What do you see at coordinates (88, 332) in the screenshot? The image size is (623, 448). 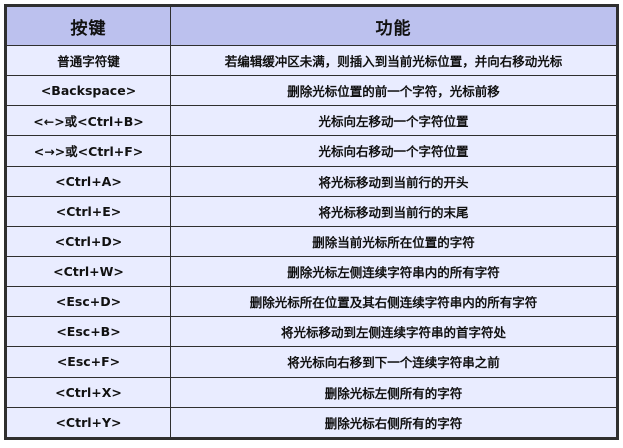 I see `key-cell: <Esc+B>` at bounding box center [88, 332].